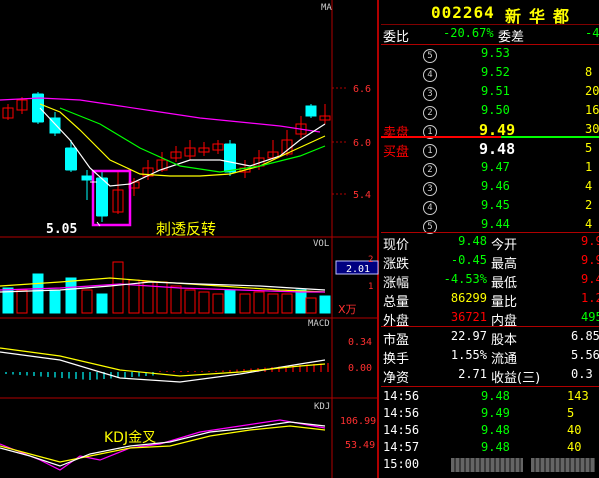 This screenshot has width=599, height=478. I want to click on bid-row-4: 4 9.45 2, so click(490, 207).